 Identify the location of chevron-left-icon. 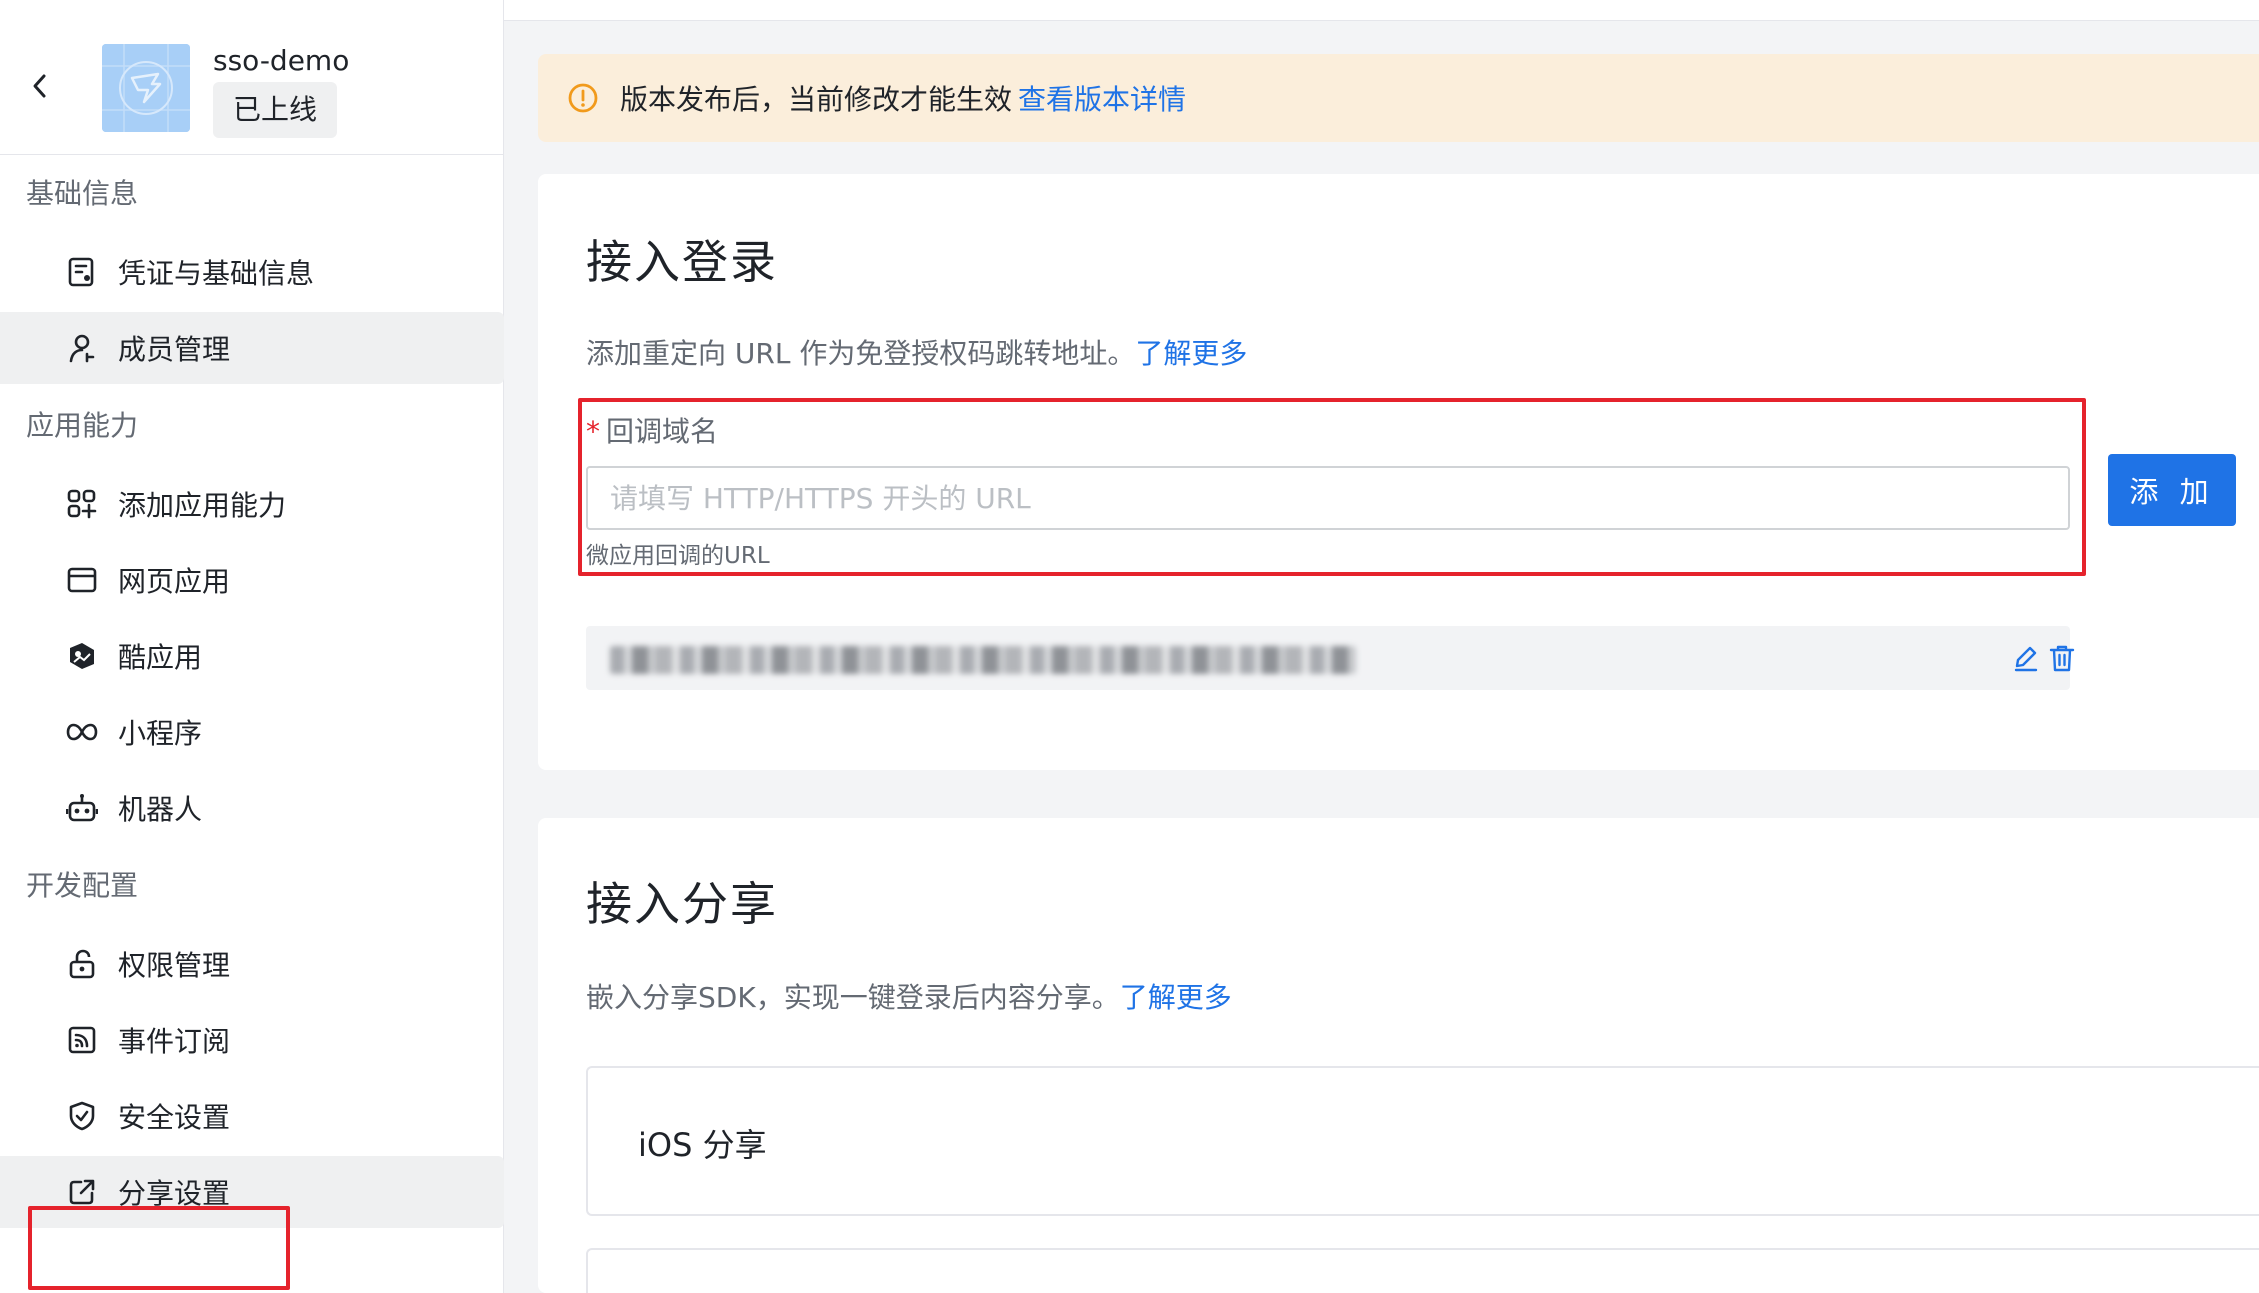
(39, 86).